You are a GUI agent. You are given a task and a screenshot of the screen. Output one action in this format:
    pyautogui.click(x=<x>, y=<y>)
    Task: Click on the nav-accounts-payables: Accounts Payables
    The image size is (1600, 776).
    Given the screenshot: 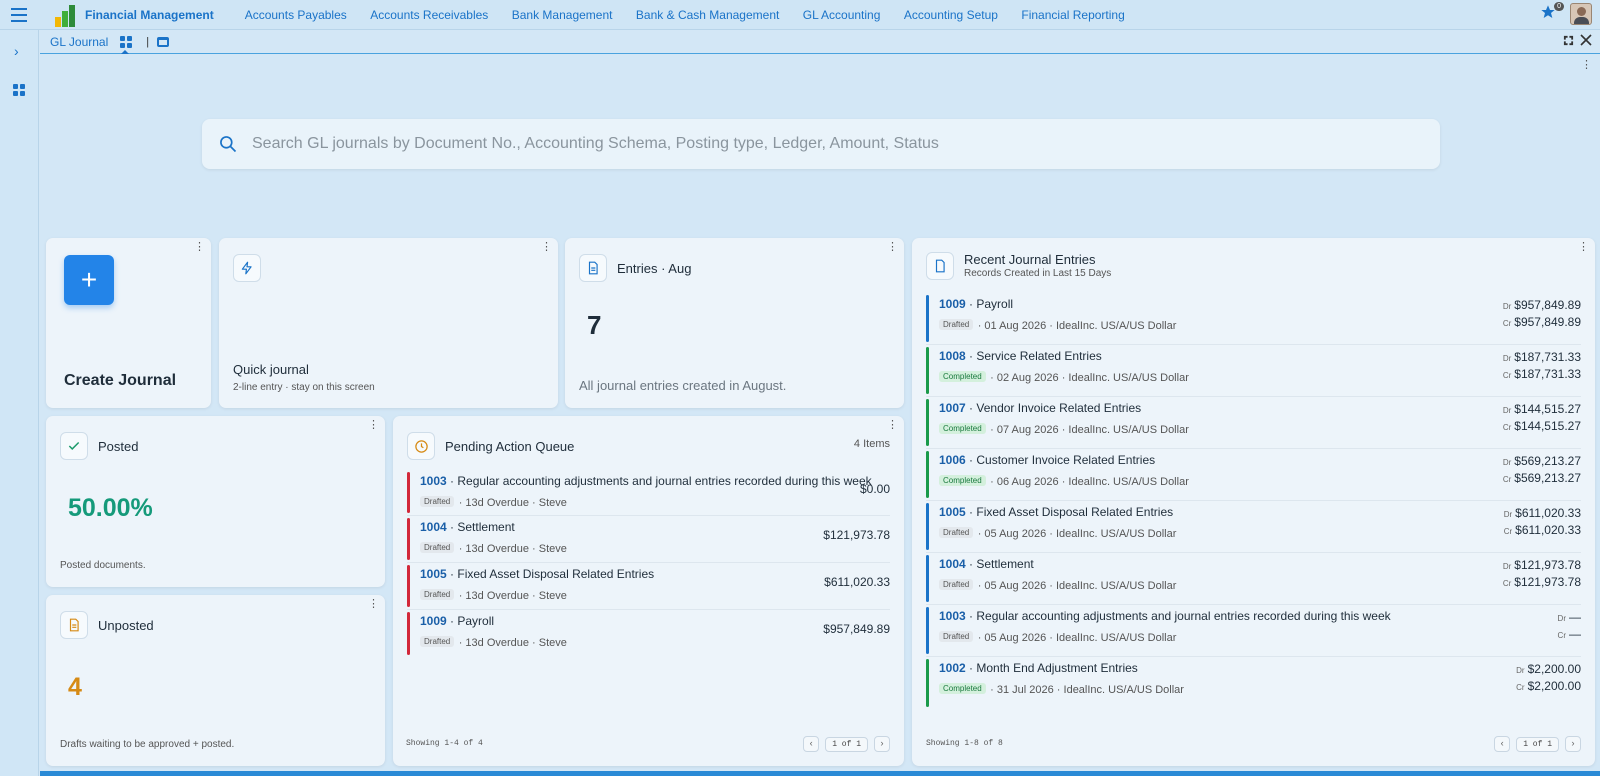 What is the action you would take?
    pyautogui.click(x=296, y=15)
    